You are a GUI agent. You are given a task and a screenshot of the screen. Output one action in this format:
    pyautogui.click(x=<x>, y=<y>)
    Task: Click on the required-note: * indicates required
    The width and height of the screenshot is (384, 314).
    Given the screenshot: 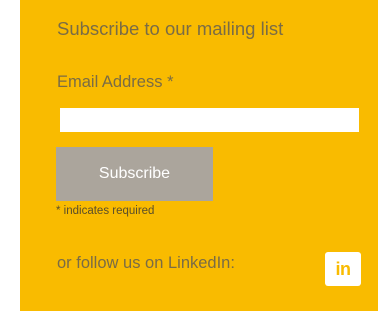 What is the action you would take?
    pyautogui.click(x=105, y=211)
    